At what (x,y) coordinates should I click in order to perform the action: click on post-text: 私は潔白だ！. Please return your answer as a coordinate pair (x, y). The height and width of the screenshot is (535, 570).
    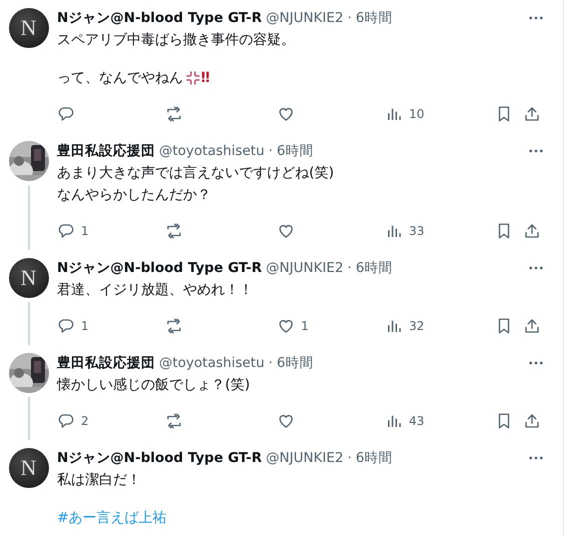
    Looking at the image, I should click on (99, 480).